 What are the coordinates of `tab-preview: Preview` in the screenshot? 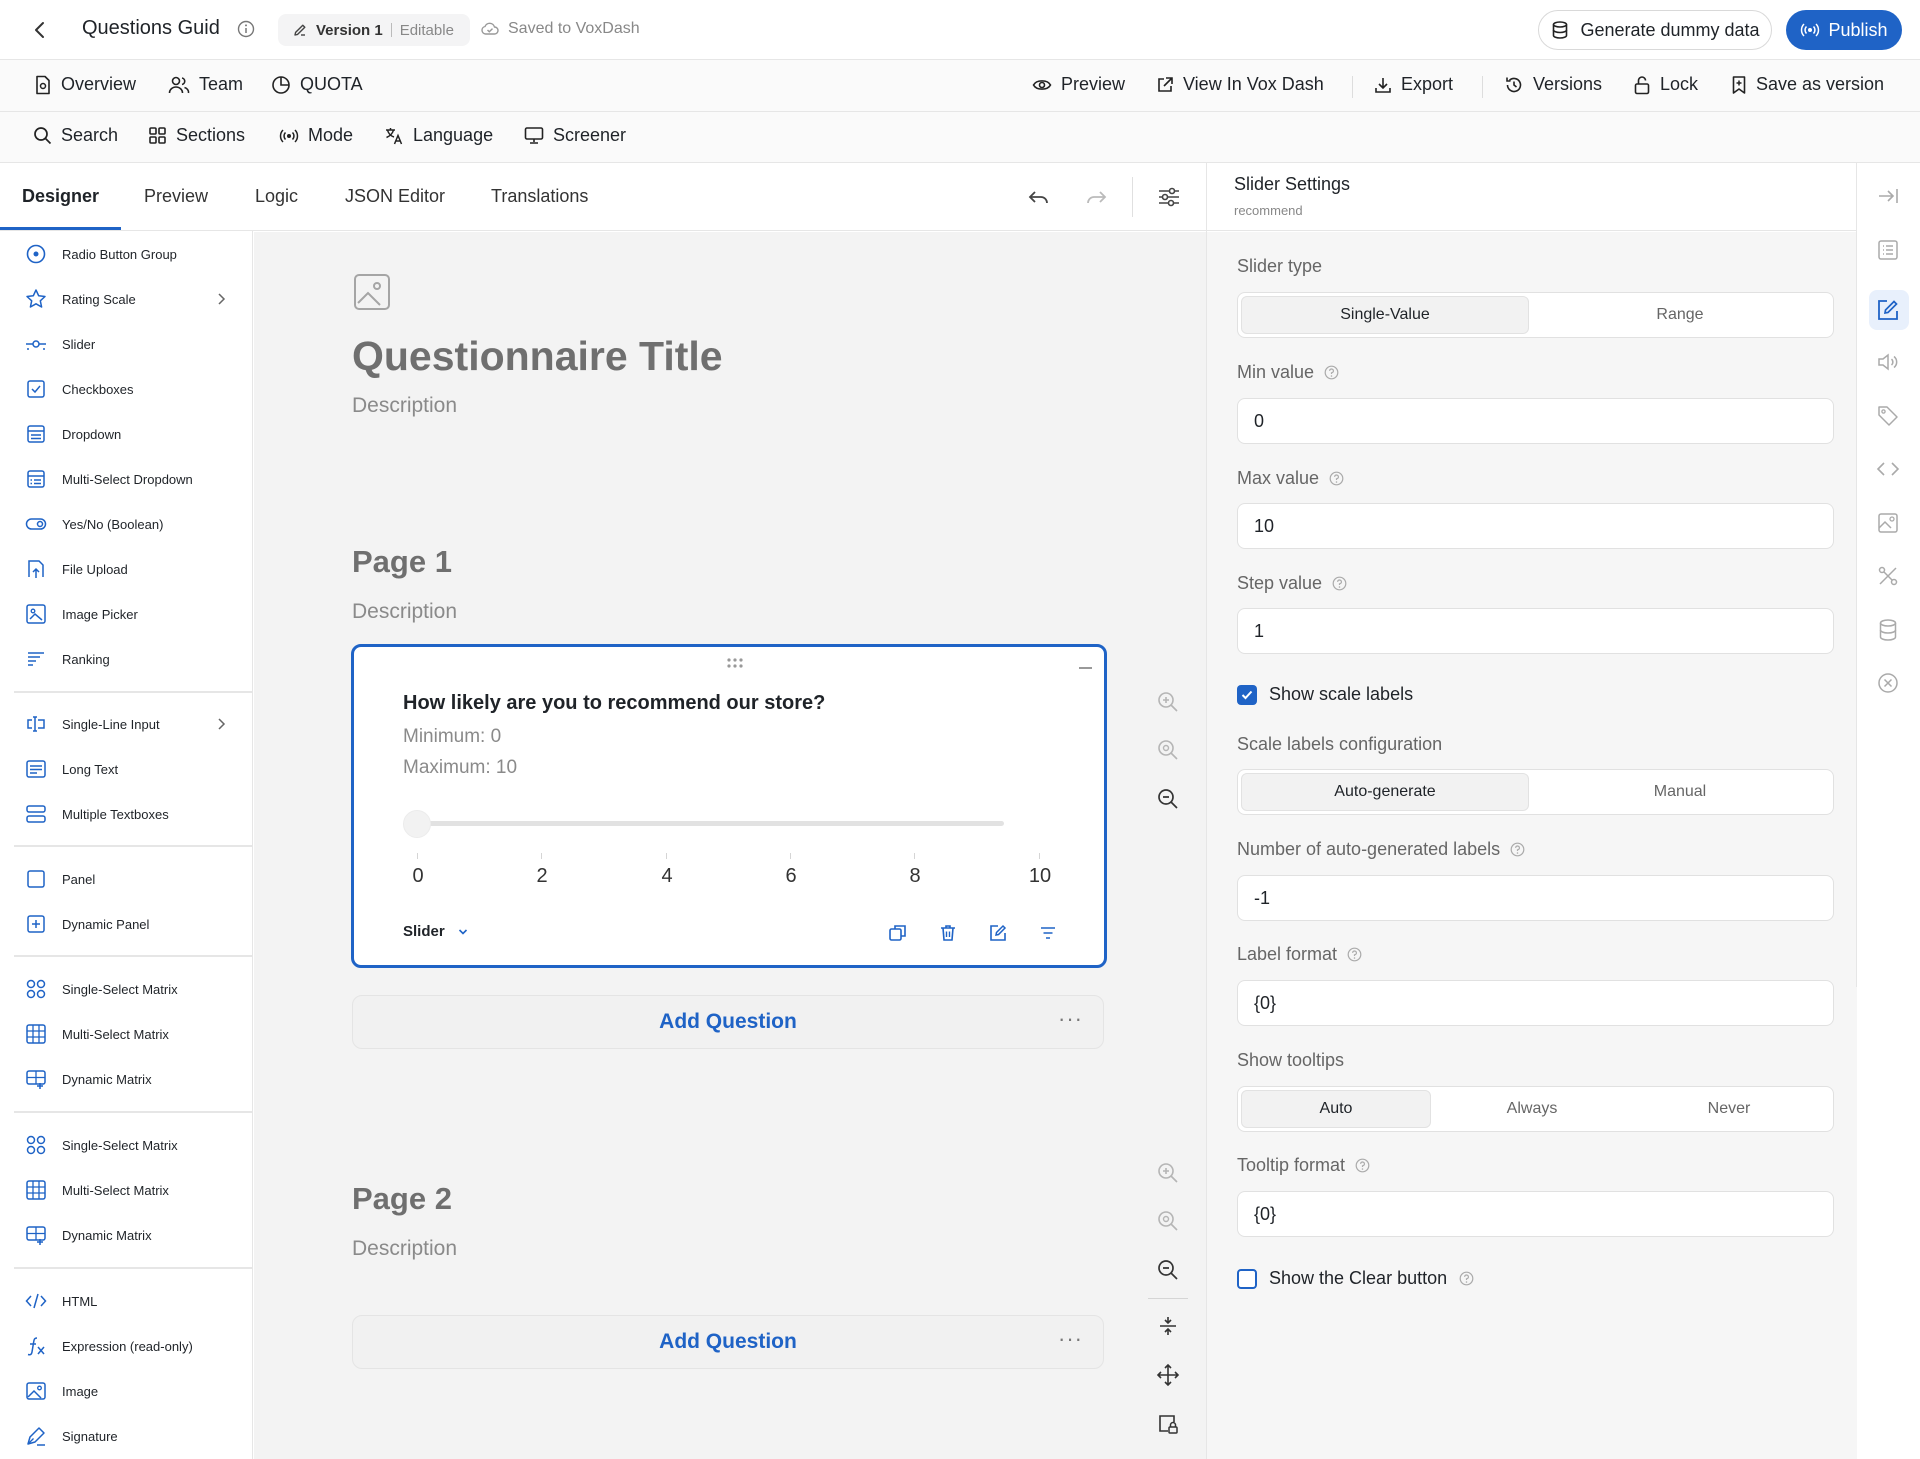 It's located at (176, 196).